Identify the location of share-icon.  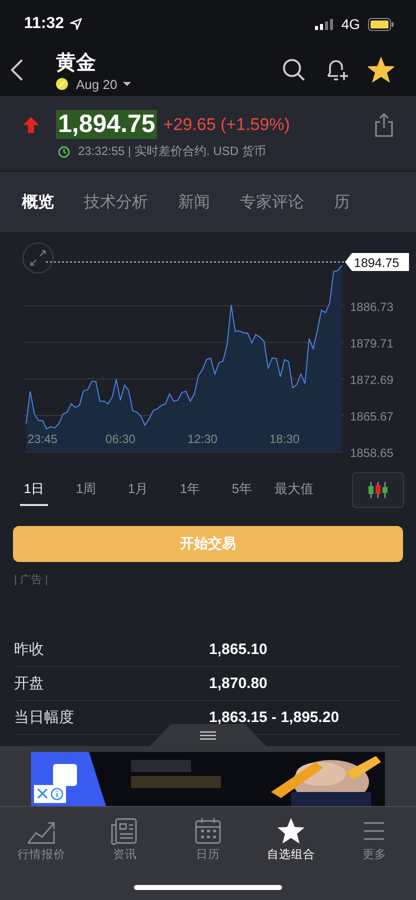
(384, 124).